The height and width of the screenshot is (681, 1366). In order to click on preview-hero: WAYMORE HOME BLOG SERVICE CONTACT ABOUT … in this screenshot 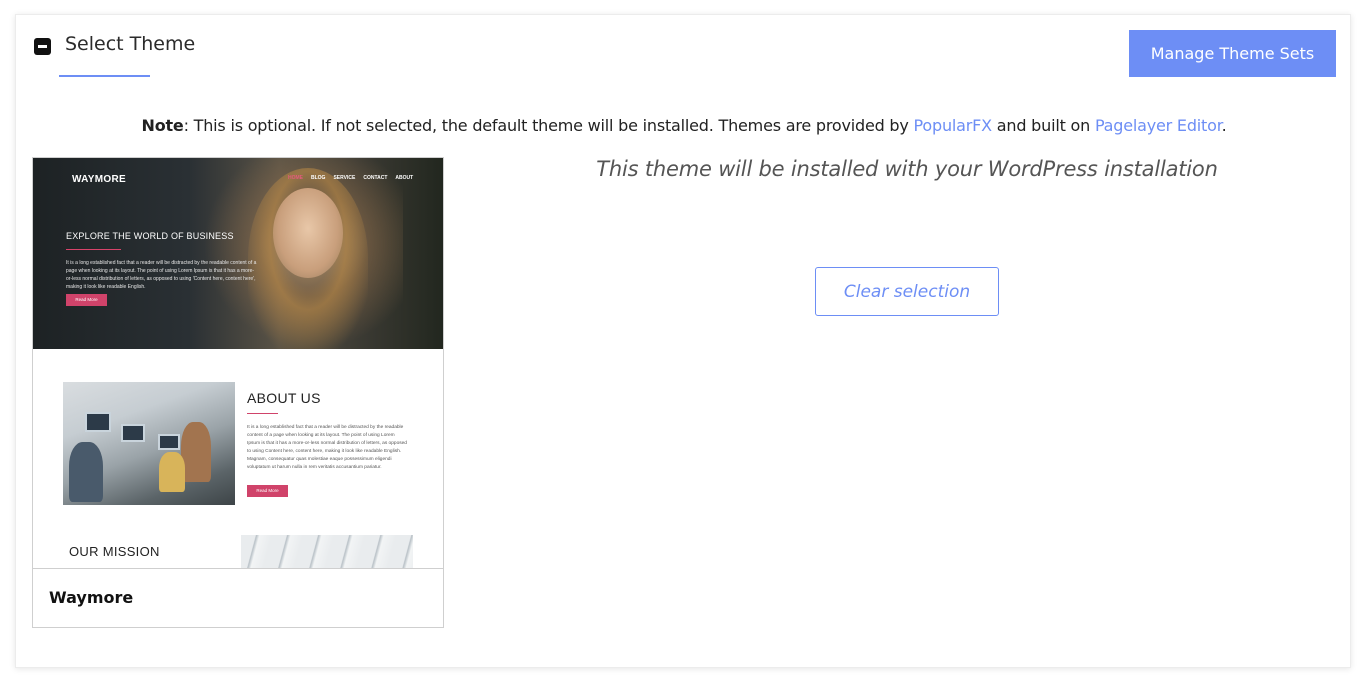, I will do `click(238, 253)`.